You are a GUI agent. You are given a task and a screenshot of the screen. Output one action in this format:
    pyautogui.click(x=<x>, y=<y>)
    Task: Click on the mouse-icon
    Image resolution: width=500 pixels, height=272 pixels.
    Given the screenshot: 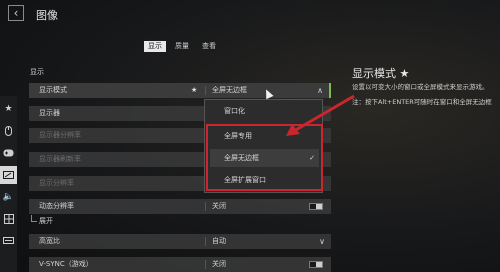 What is the action you would take?
    pyautogui.click(x=8, y=131)
    